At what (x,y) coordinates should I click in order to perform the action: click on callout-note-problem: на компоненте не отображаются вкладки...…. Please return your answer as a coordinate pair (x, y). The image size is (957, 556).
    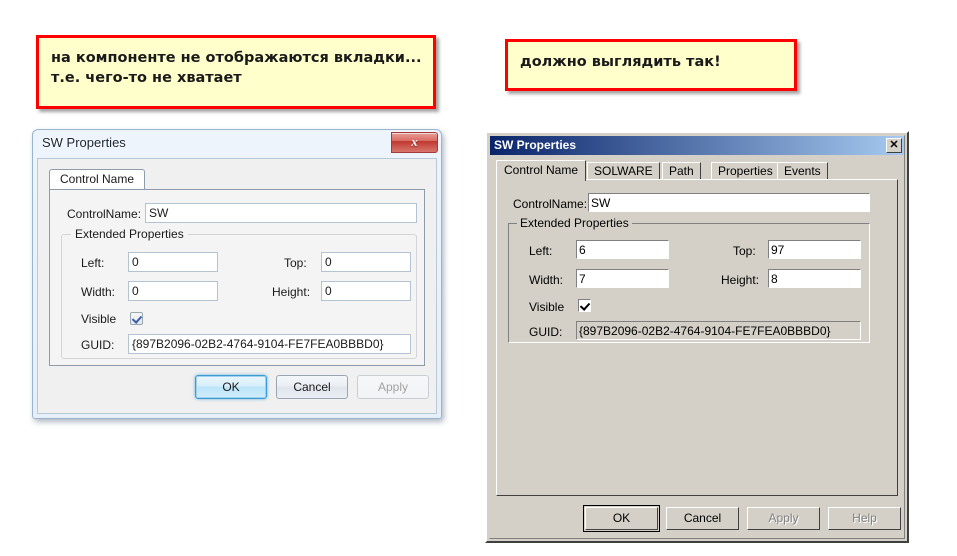
    Looking at the image, I should click on (236, 72).